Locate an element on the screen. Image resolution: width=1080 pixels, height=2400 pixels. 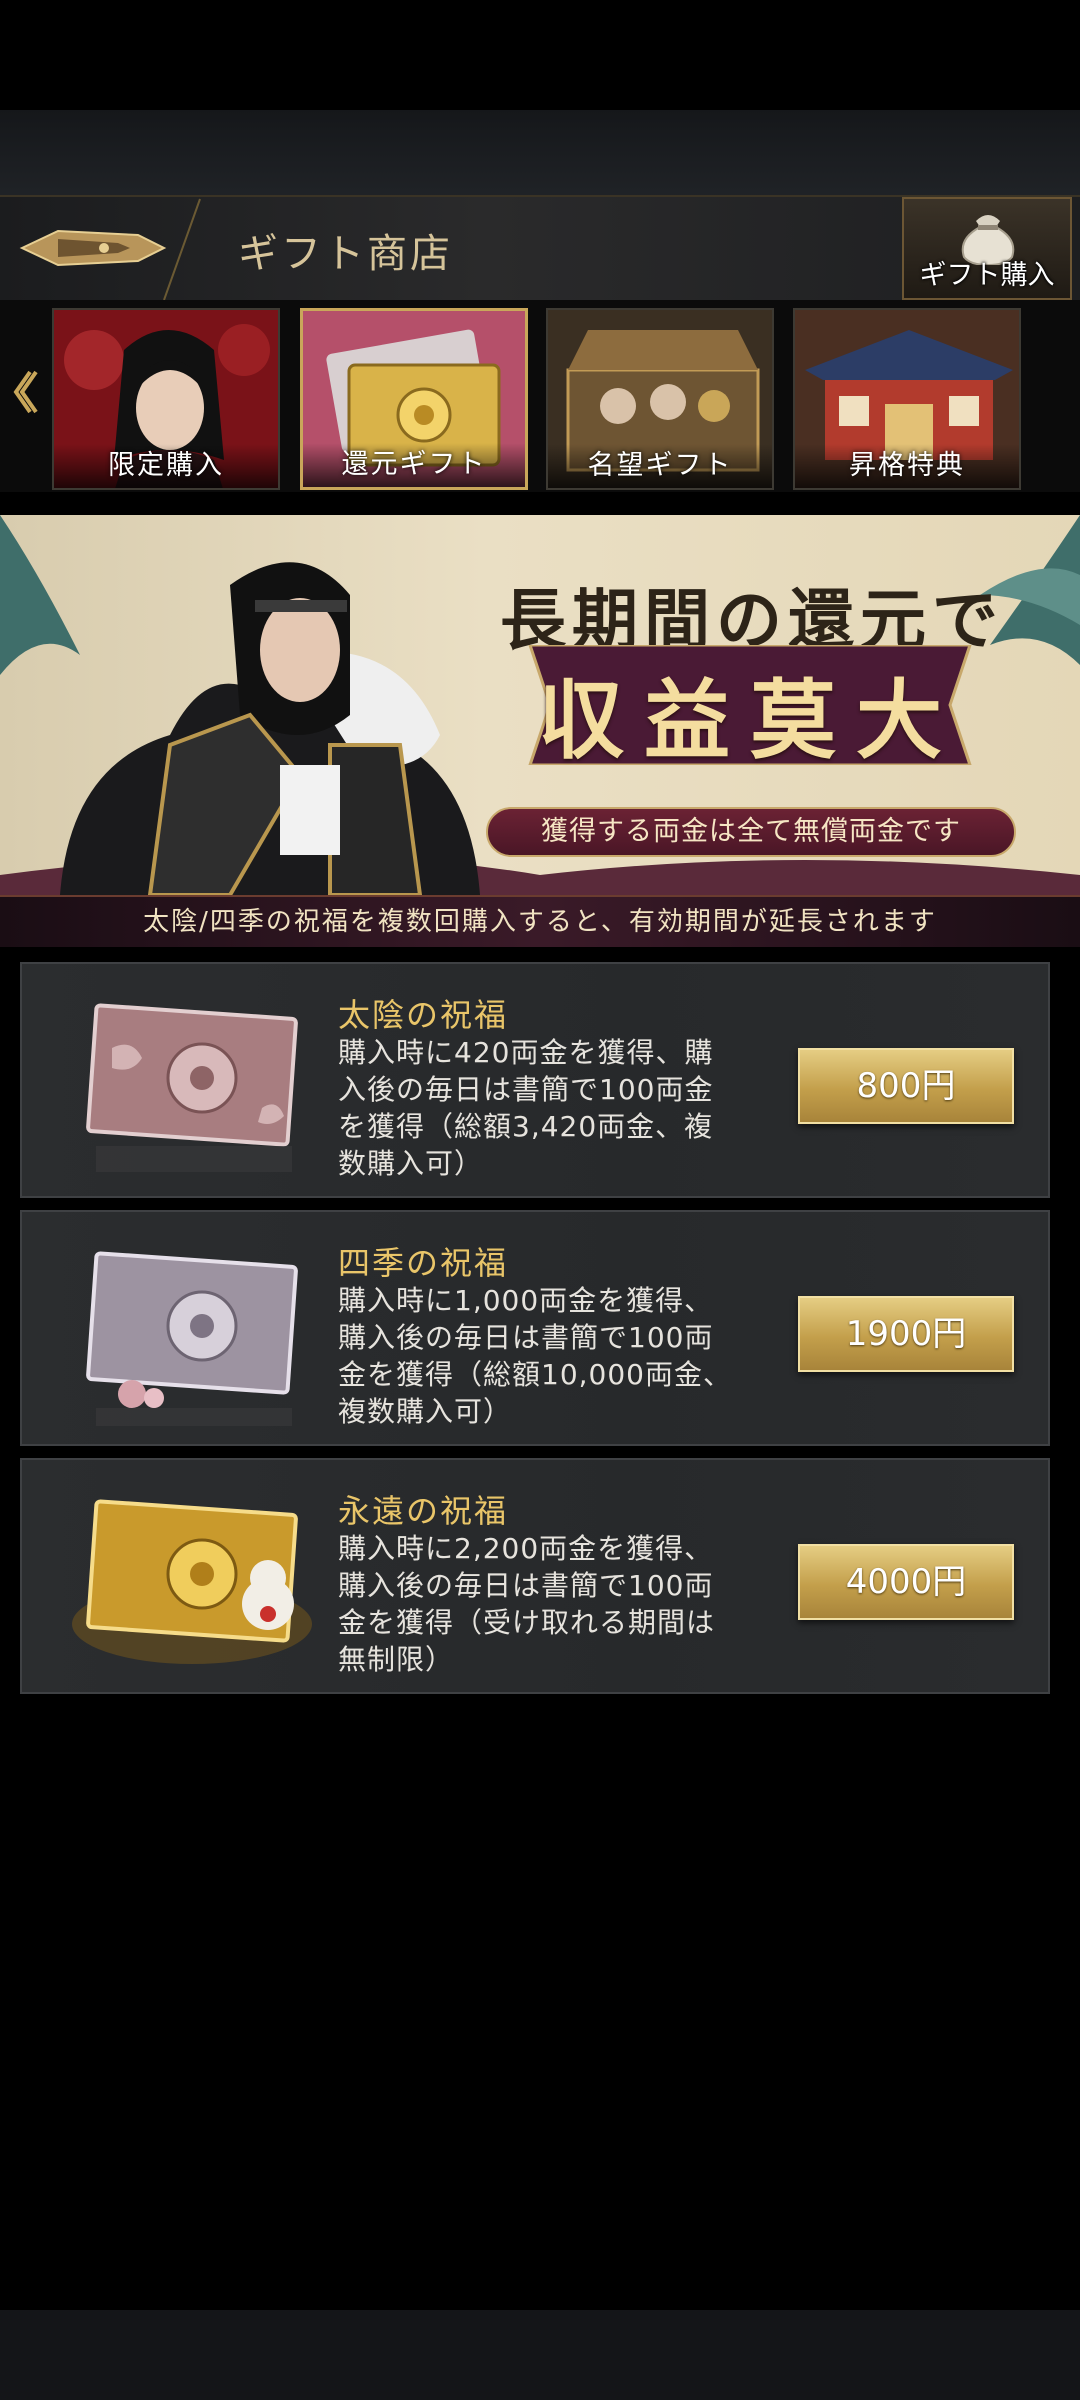
gift-purchase-label: ギフト購入 is located at coordinates (987, 275).